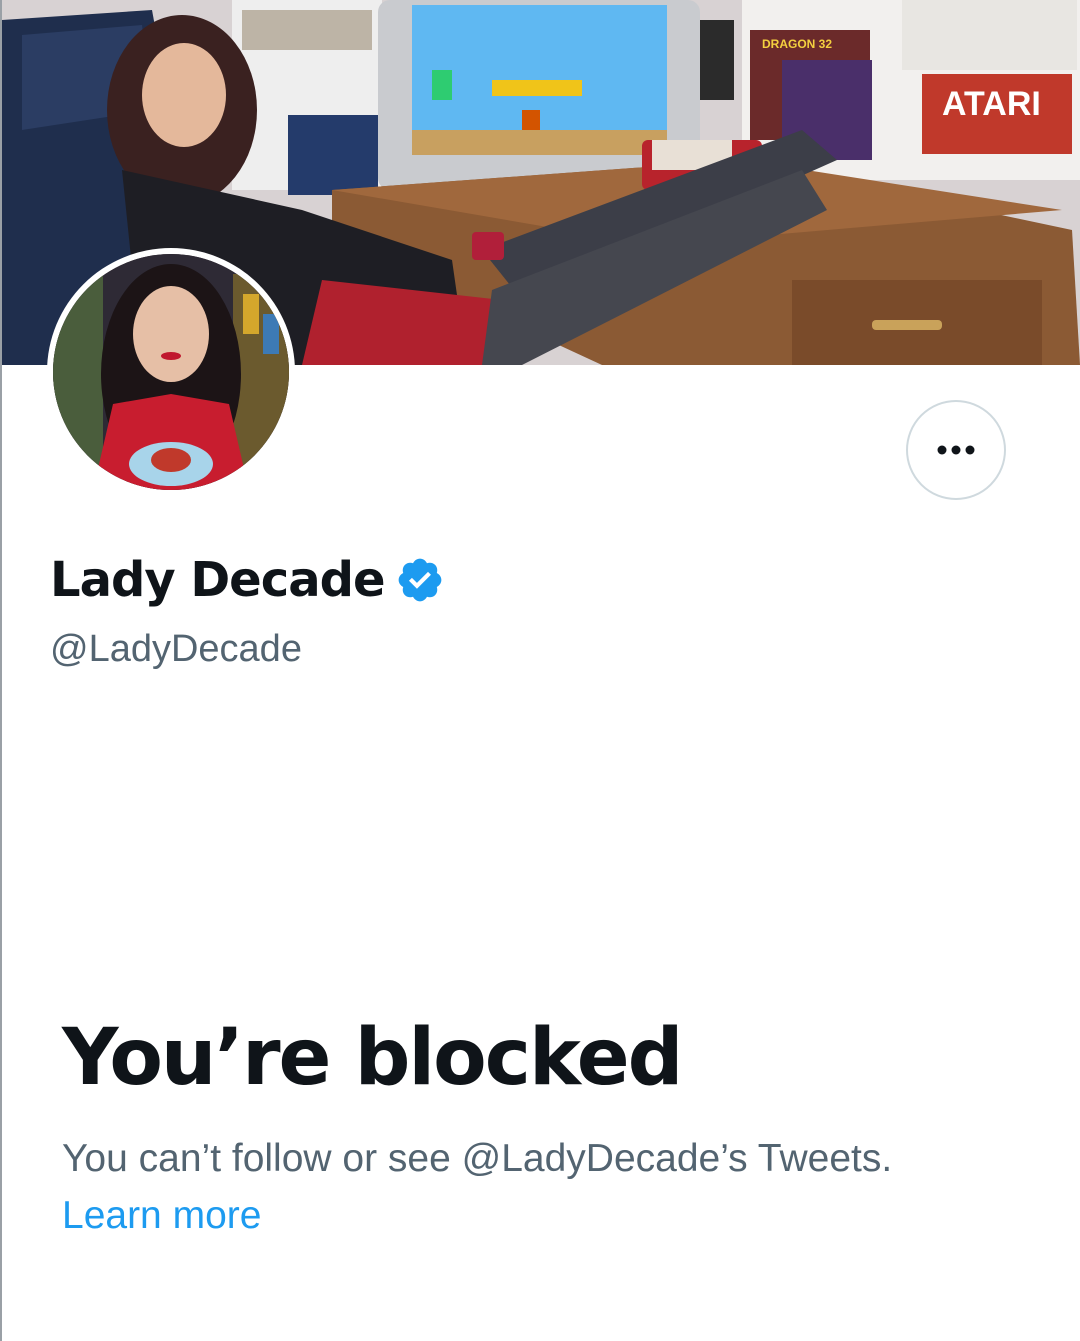  I want to click on dragon-box-text: DRAGON 32, so click(797, 44).